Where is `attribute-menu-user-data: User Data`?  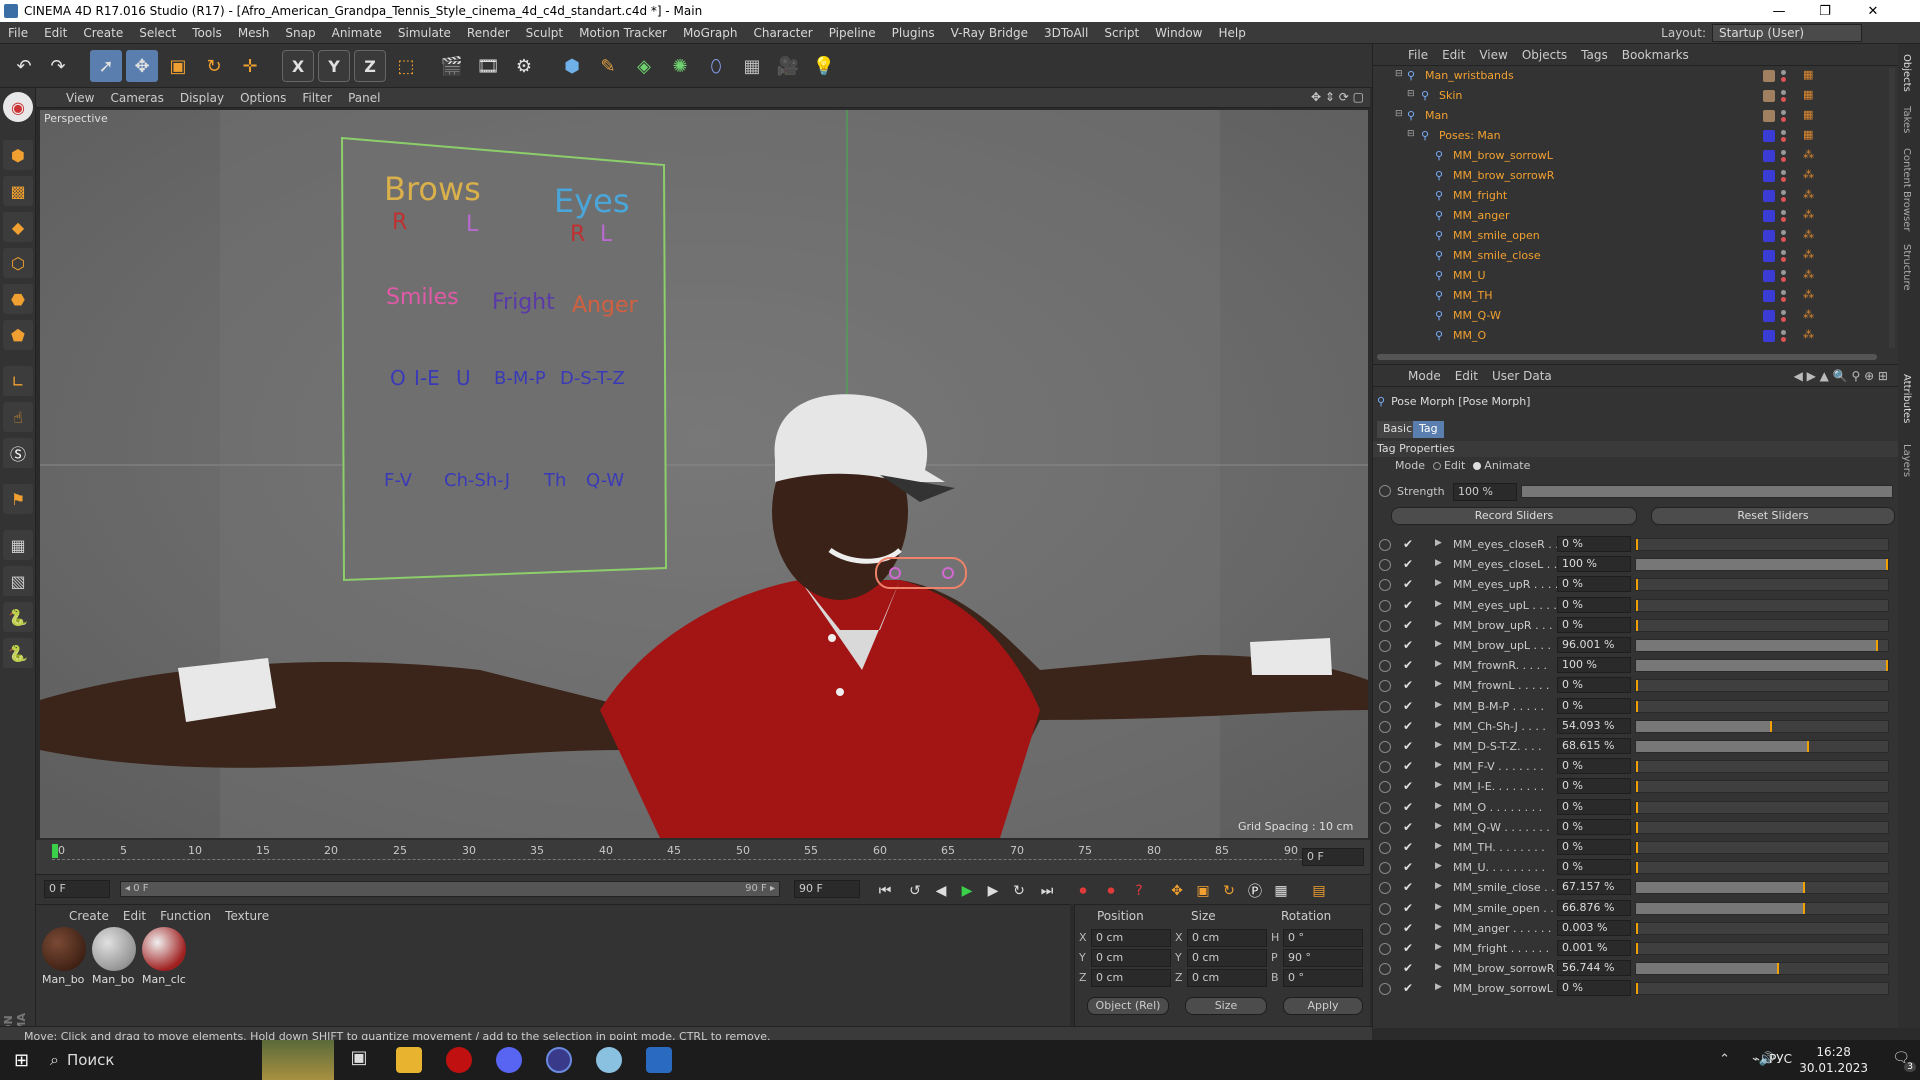 attribute-menu-user-data: User Data is located at coordinates (1522, 376).